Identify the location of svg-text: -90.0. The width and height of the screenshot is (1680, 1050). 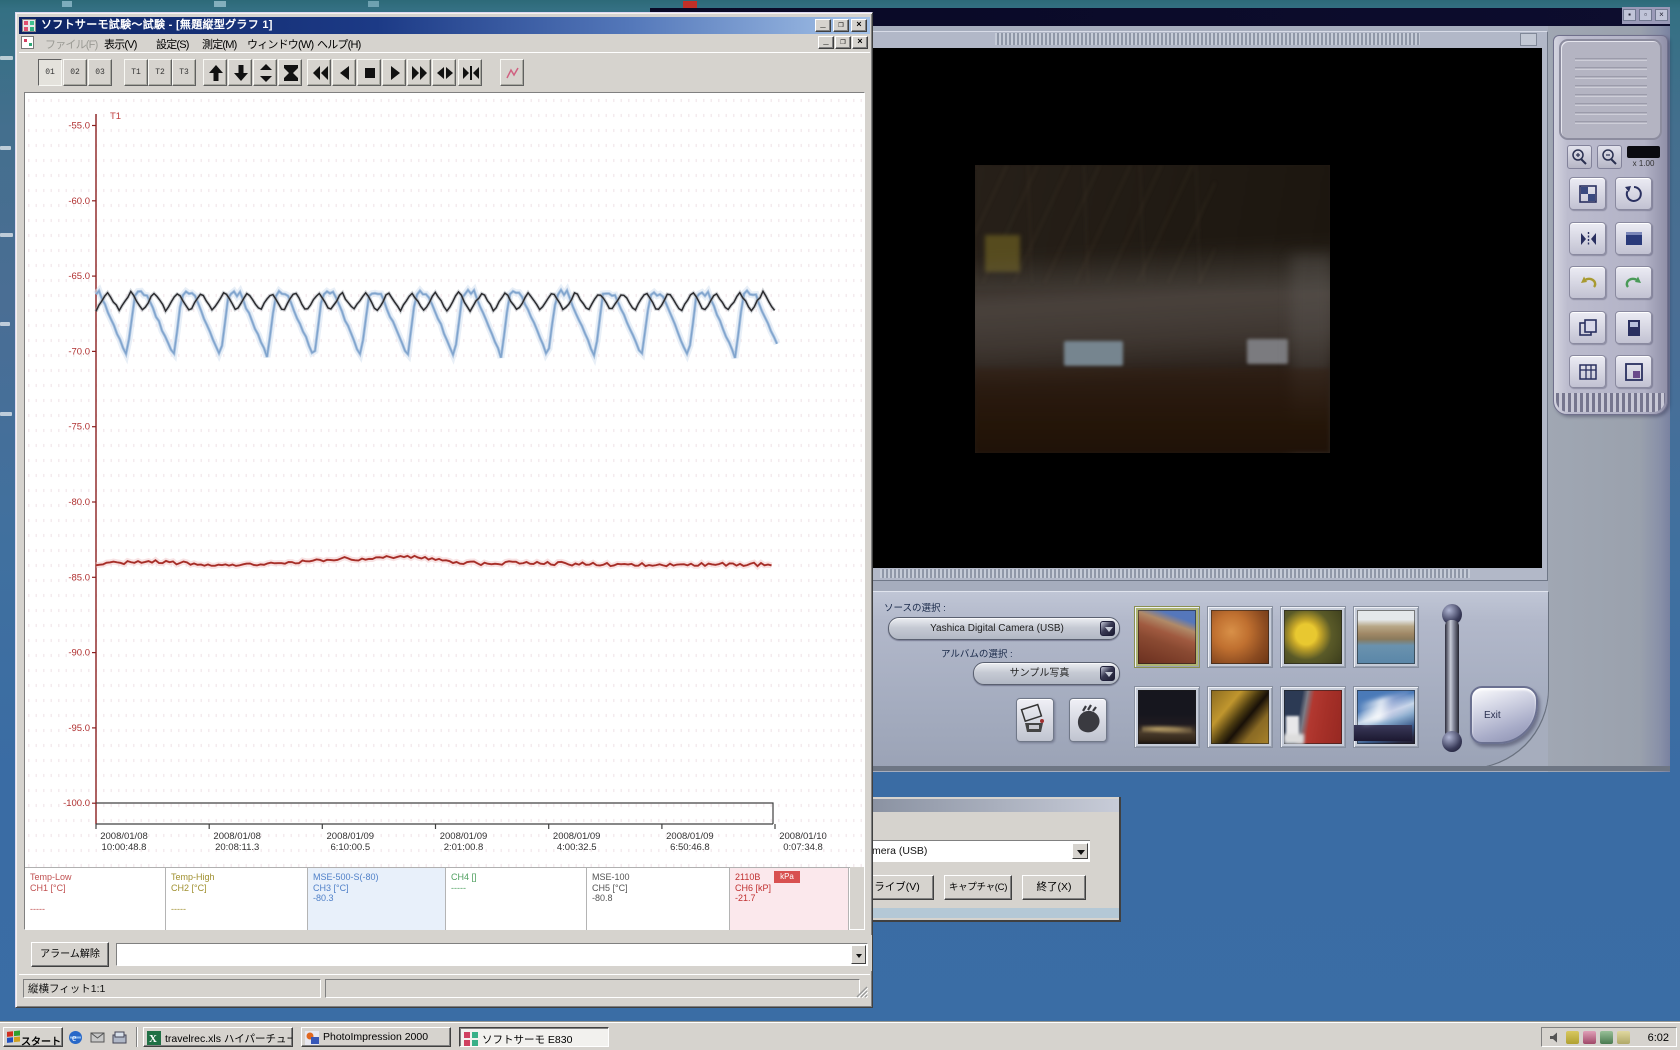
(79, 653).